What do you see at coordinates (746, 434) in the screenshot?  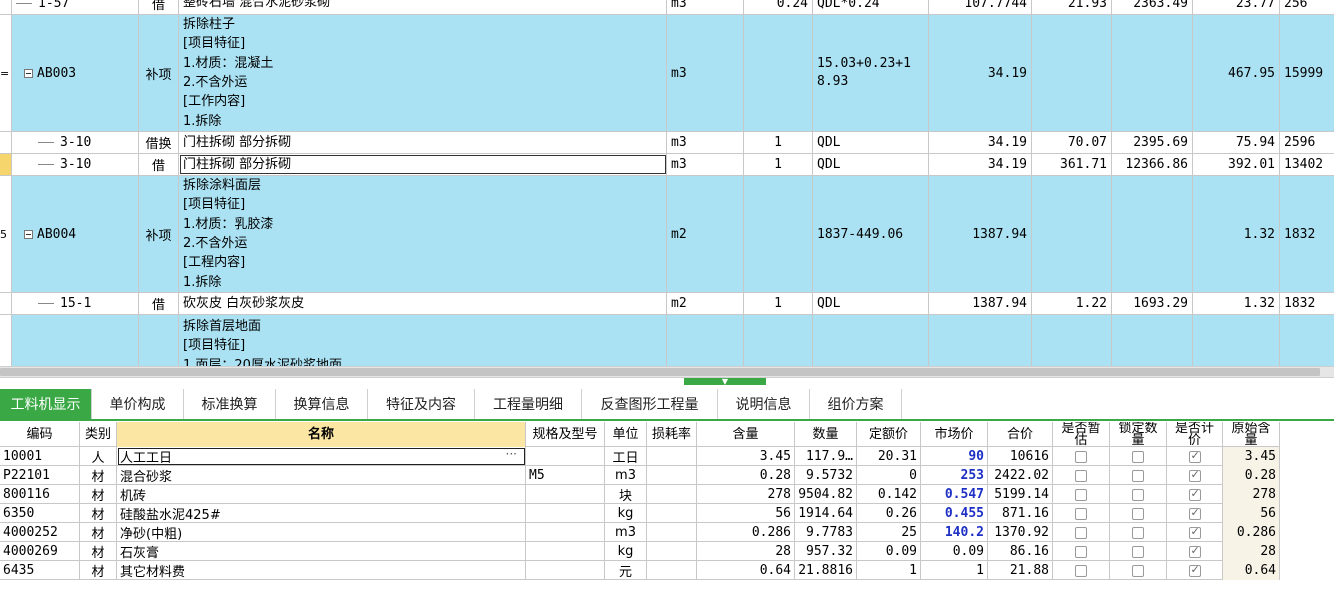 I see `col-content: 含量` at bounding box center [746, 434].